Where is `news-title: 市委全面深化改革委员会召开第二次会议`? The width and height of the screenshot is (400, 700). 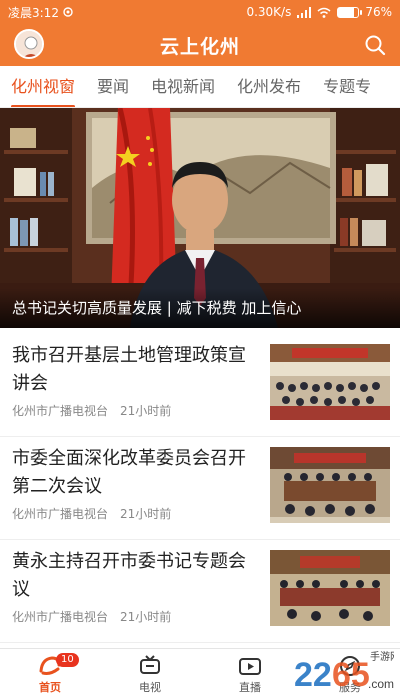
news-title: 市委全面深化改革委员会召开第二次会议 is located at coordinates (129, 472).